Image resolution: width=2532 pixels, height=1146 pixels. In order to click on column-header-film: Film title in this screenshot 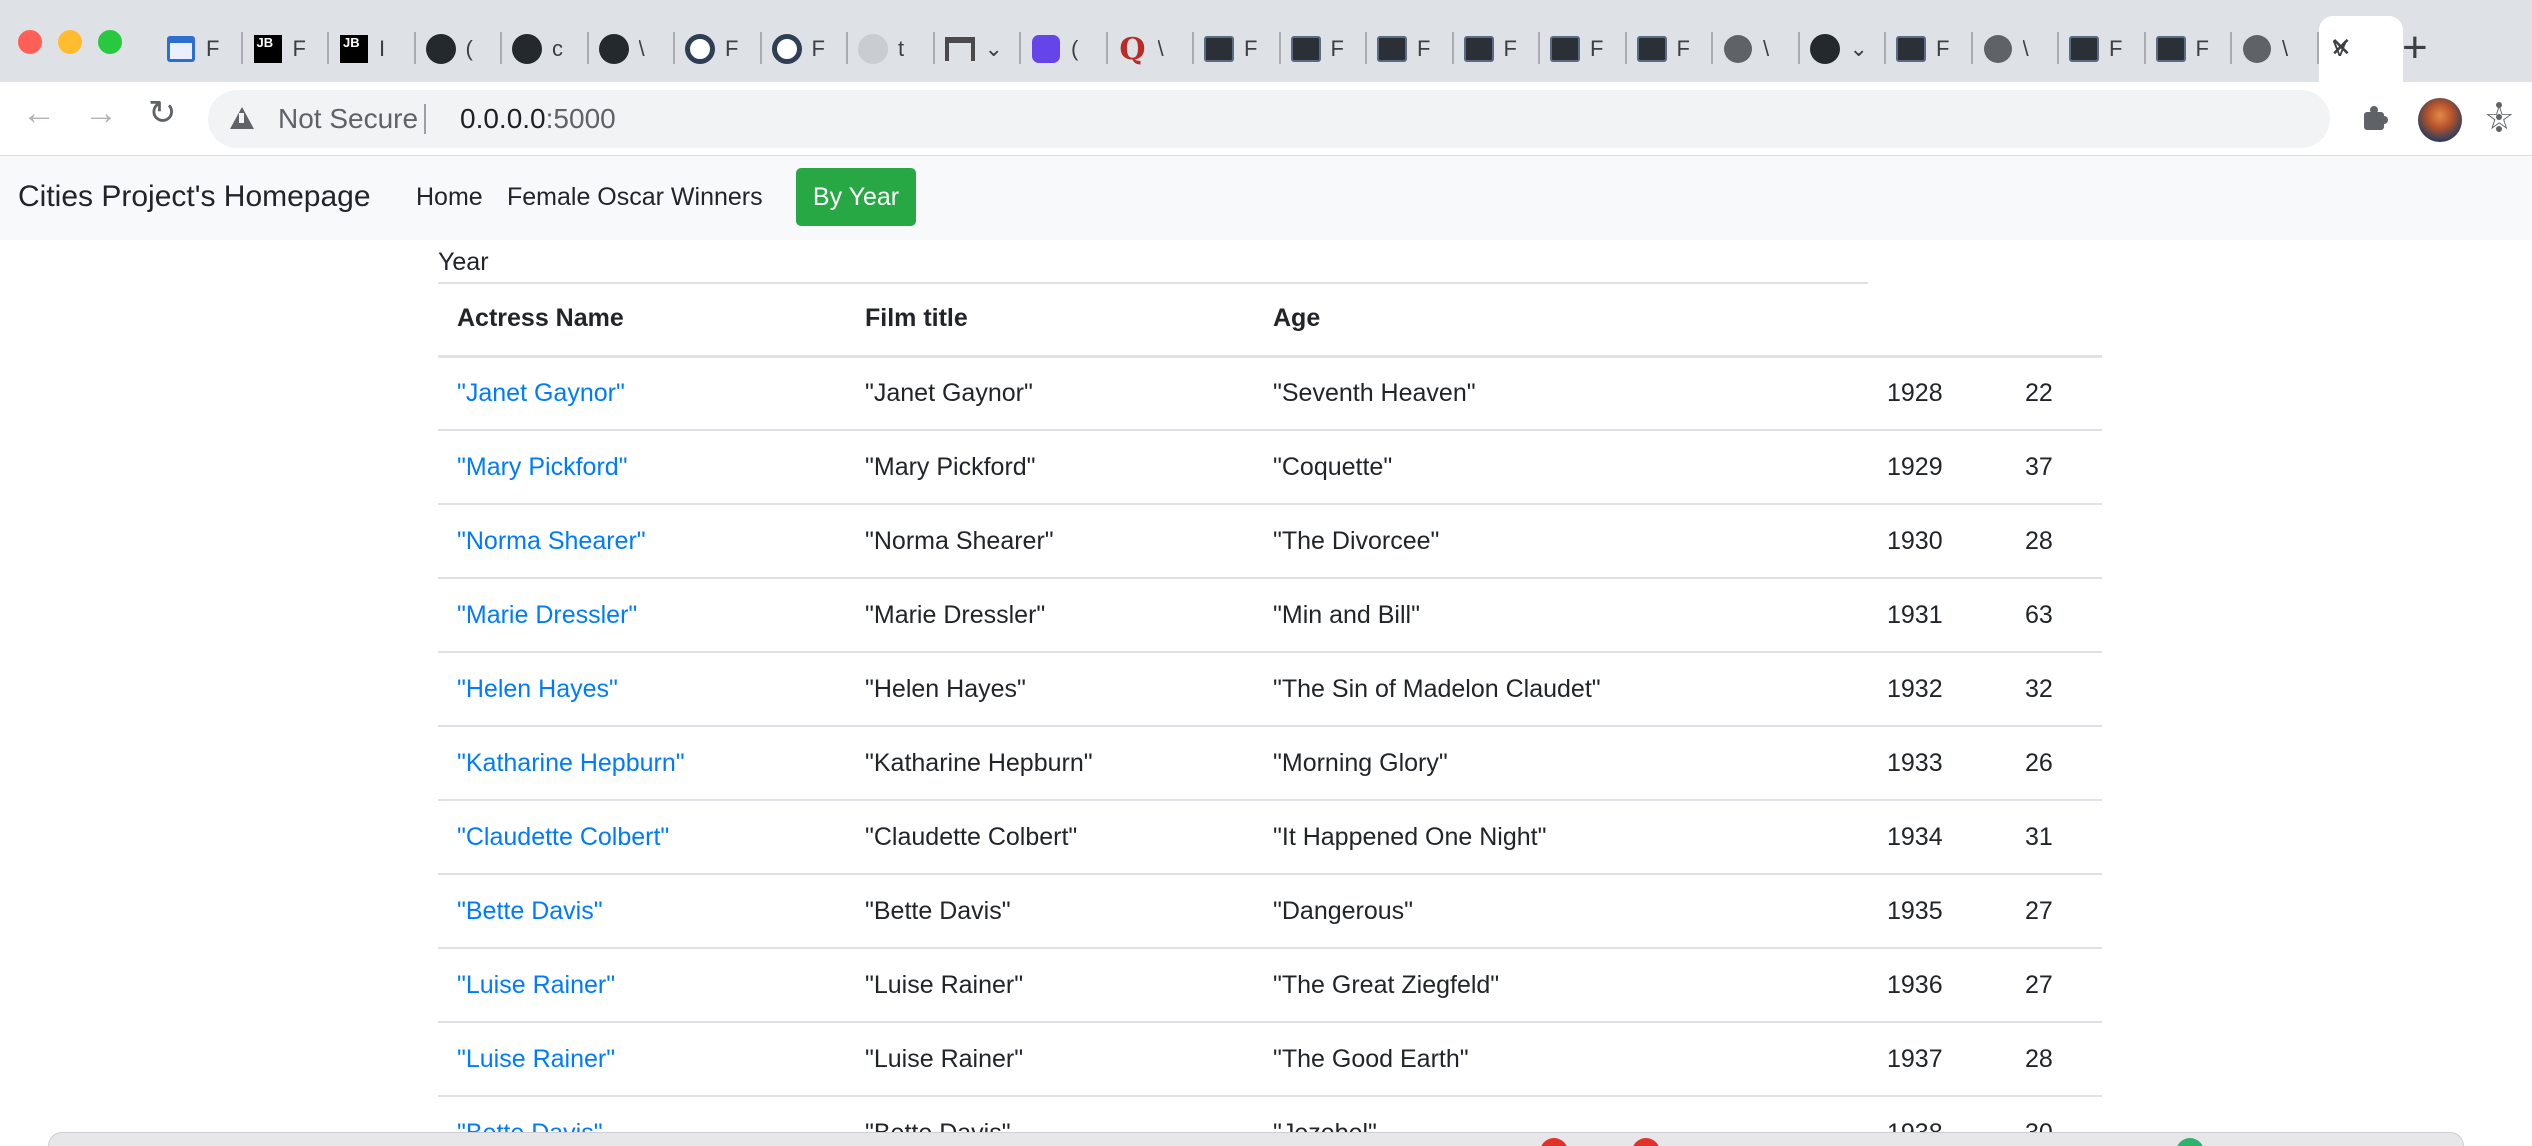, I will do `click(916, 318)`.